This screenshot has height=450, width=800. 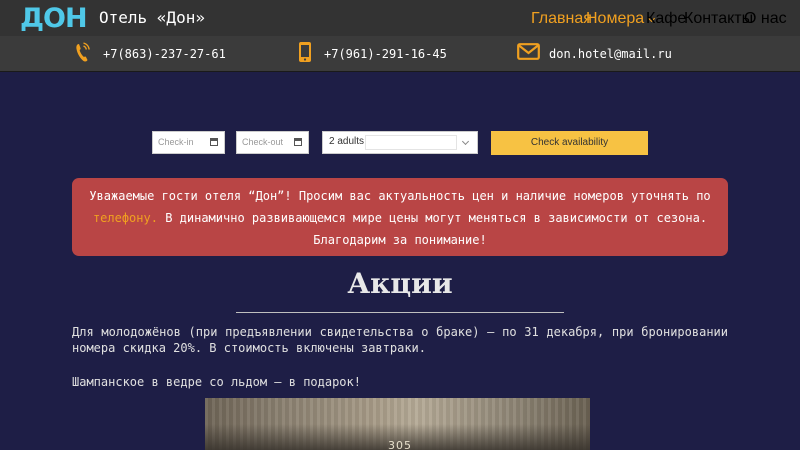 I want to click on checkin-placeholder: Check-in, so click(x=176, y=142).